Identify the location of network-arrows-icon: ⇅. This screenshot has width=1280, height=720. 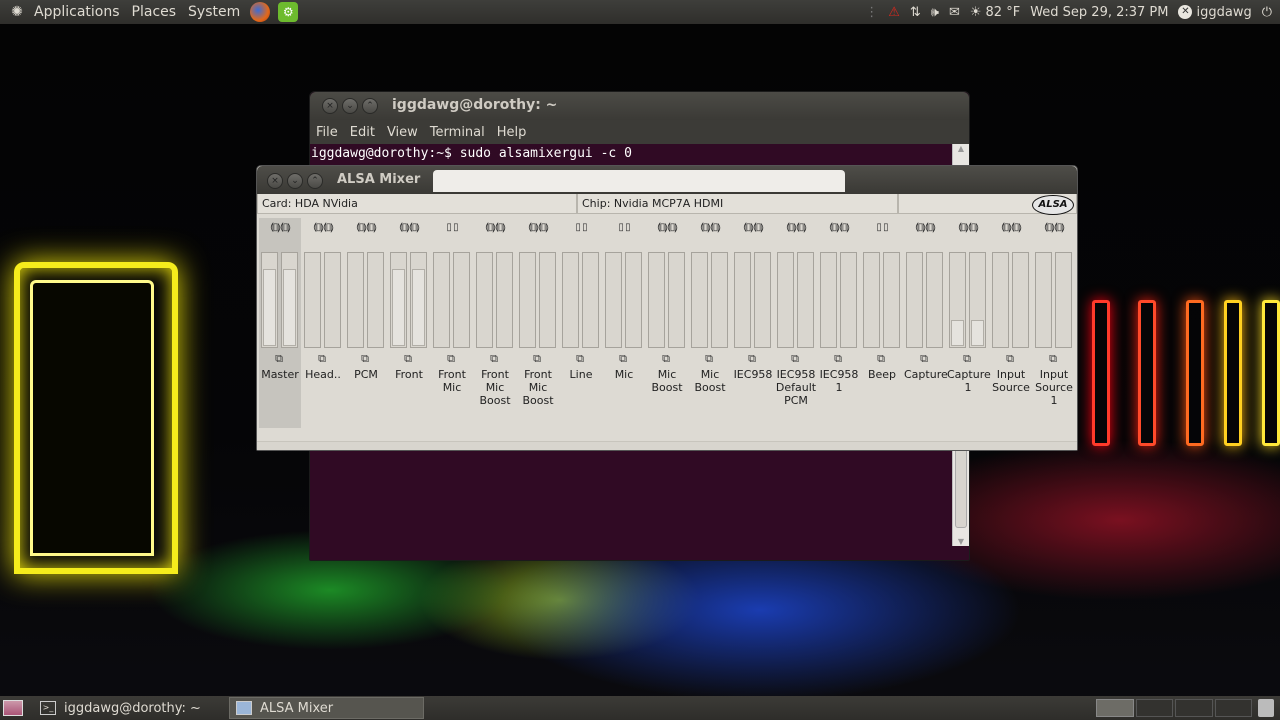
(915, 12).